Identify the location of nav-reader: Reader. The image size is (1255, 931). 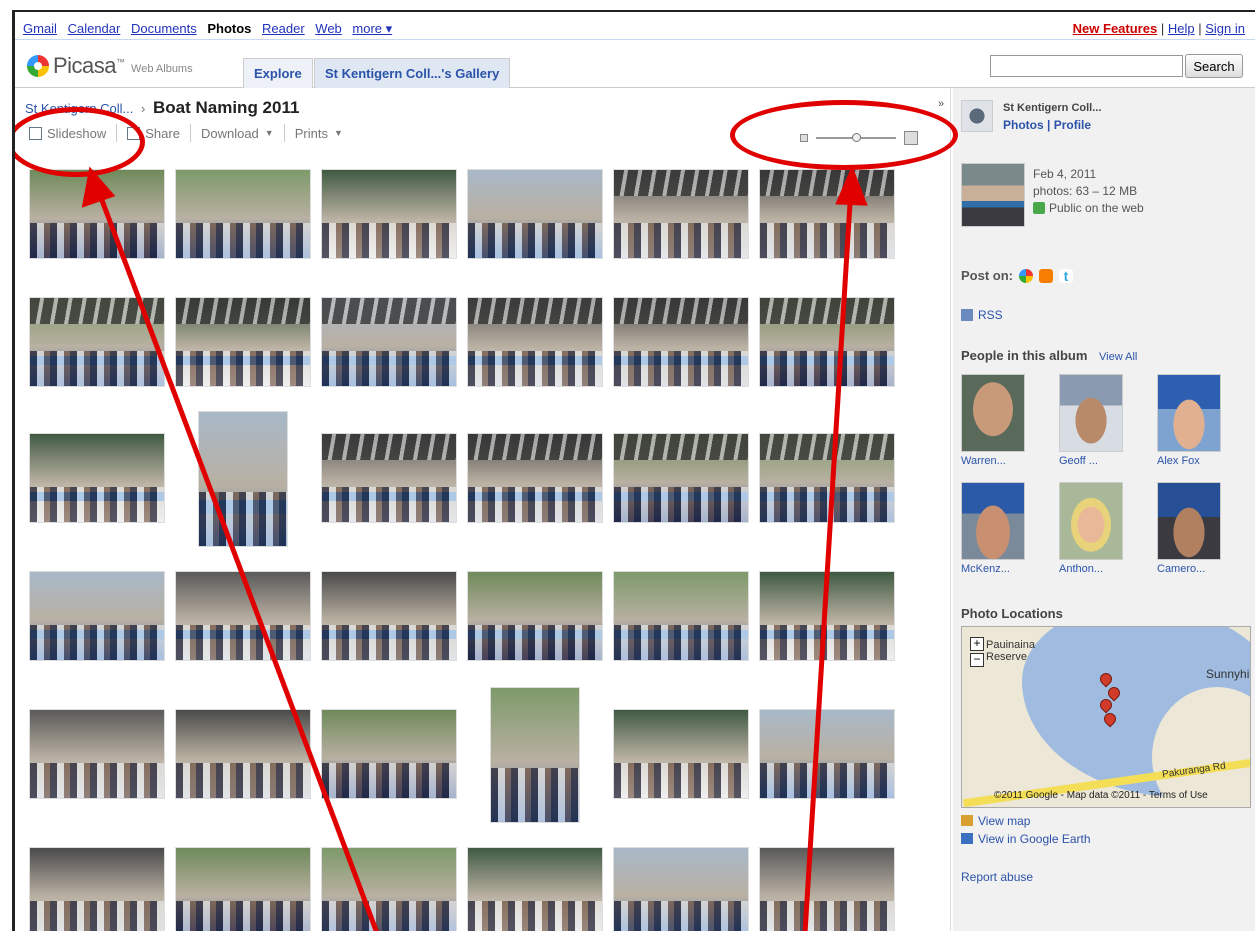
(283, 28).